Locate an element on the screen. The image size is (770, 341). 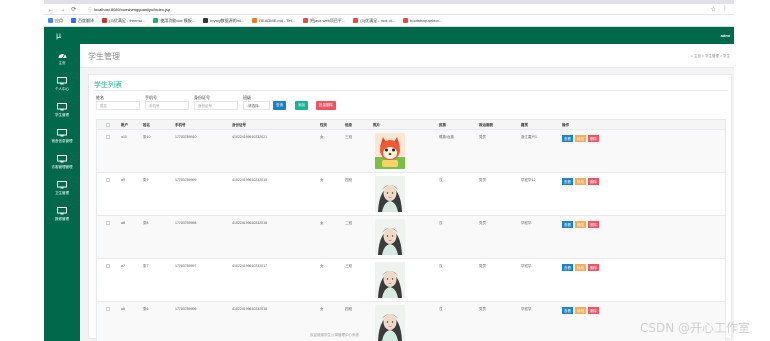
column-header: 班级 is located at coordinates (348, 125).